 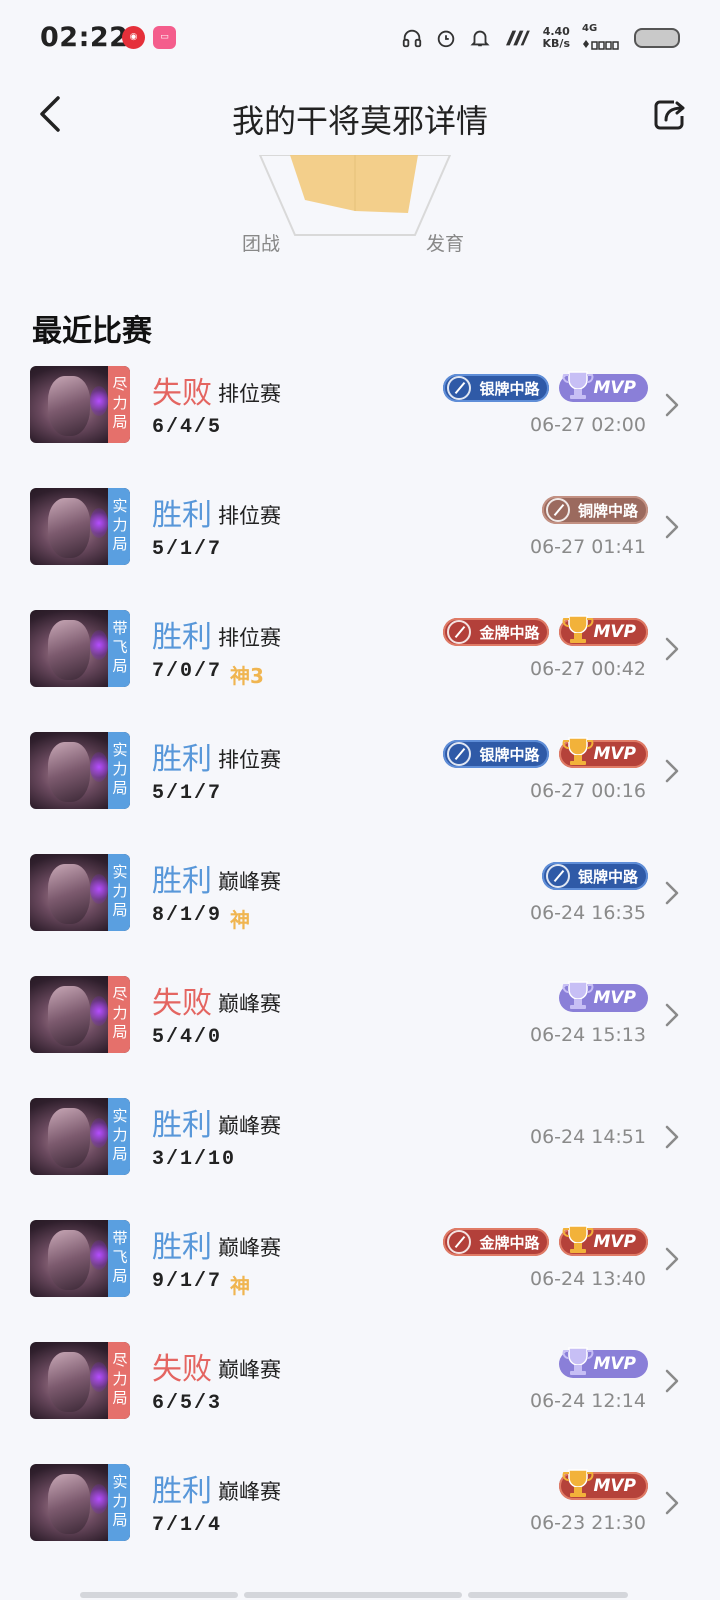 I want to click on match-row: 带飞局 胜利 巅峰赛 9/1/7 神 金牌中路 MVP 06-24 13:40, so click(x=360, y=1281).